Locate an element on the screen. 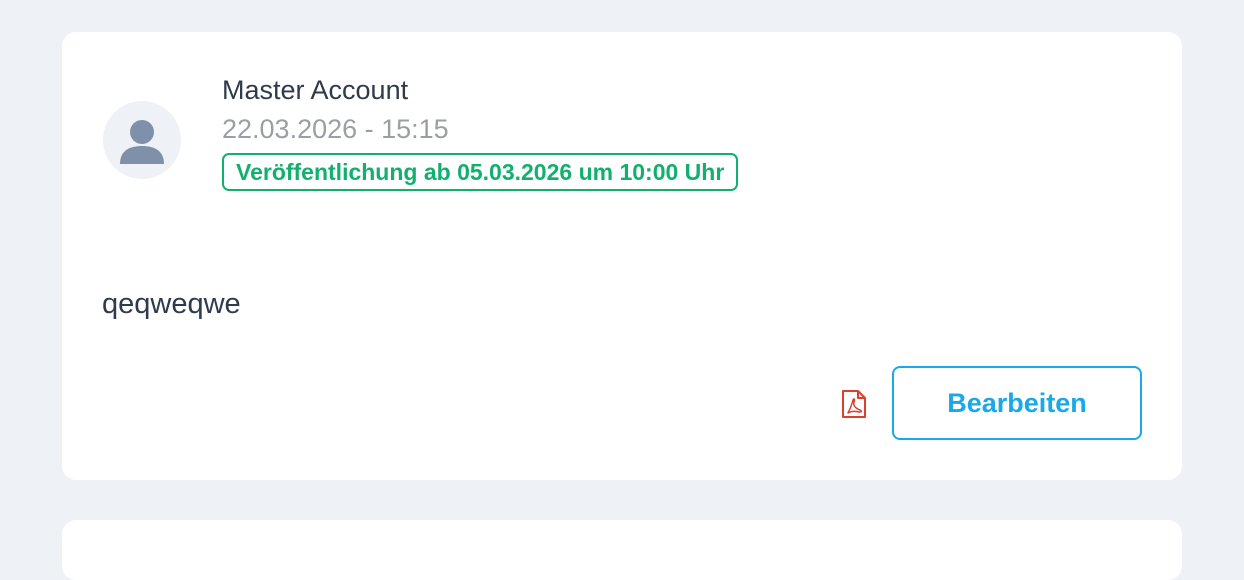 The height and width of the screenshot is (580, 1244). edit-button: Bearbeiten is located at coordinates (1017, 403).